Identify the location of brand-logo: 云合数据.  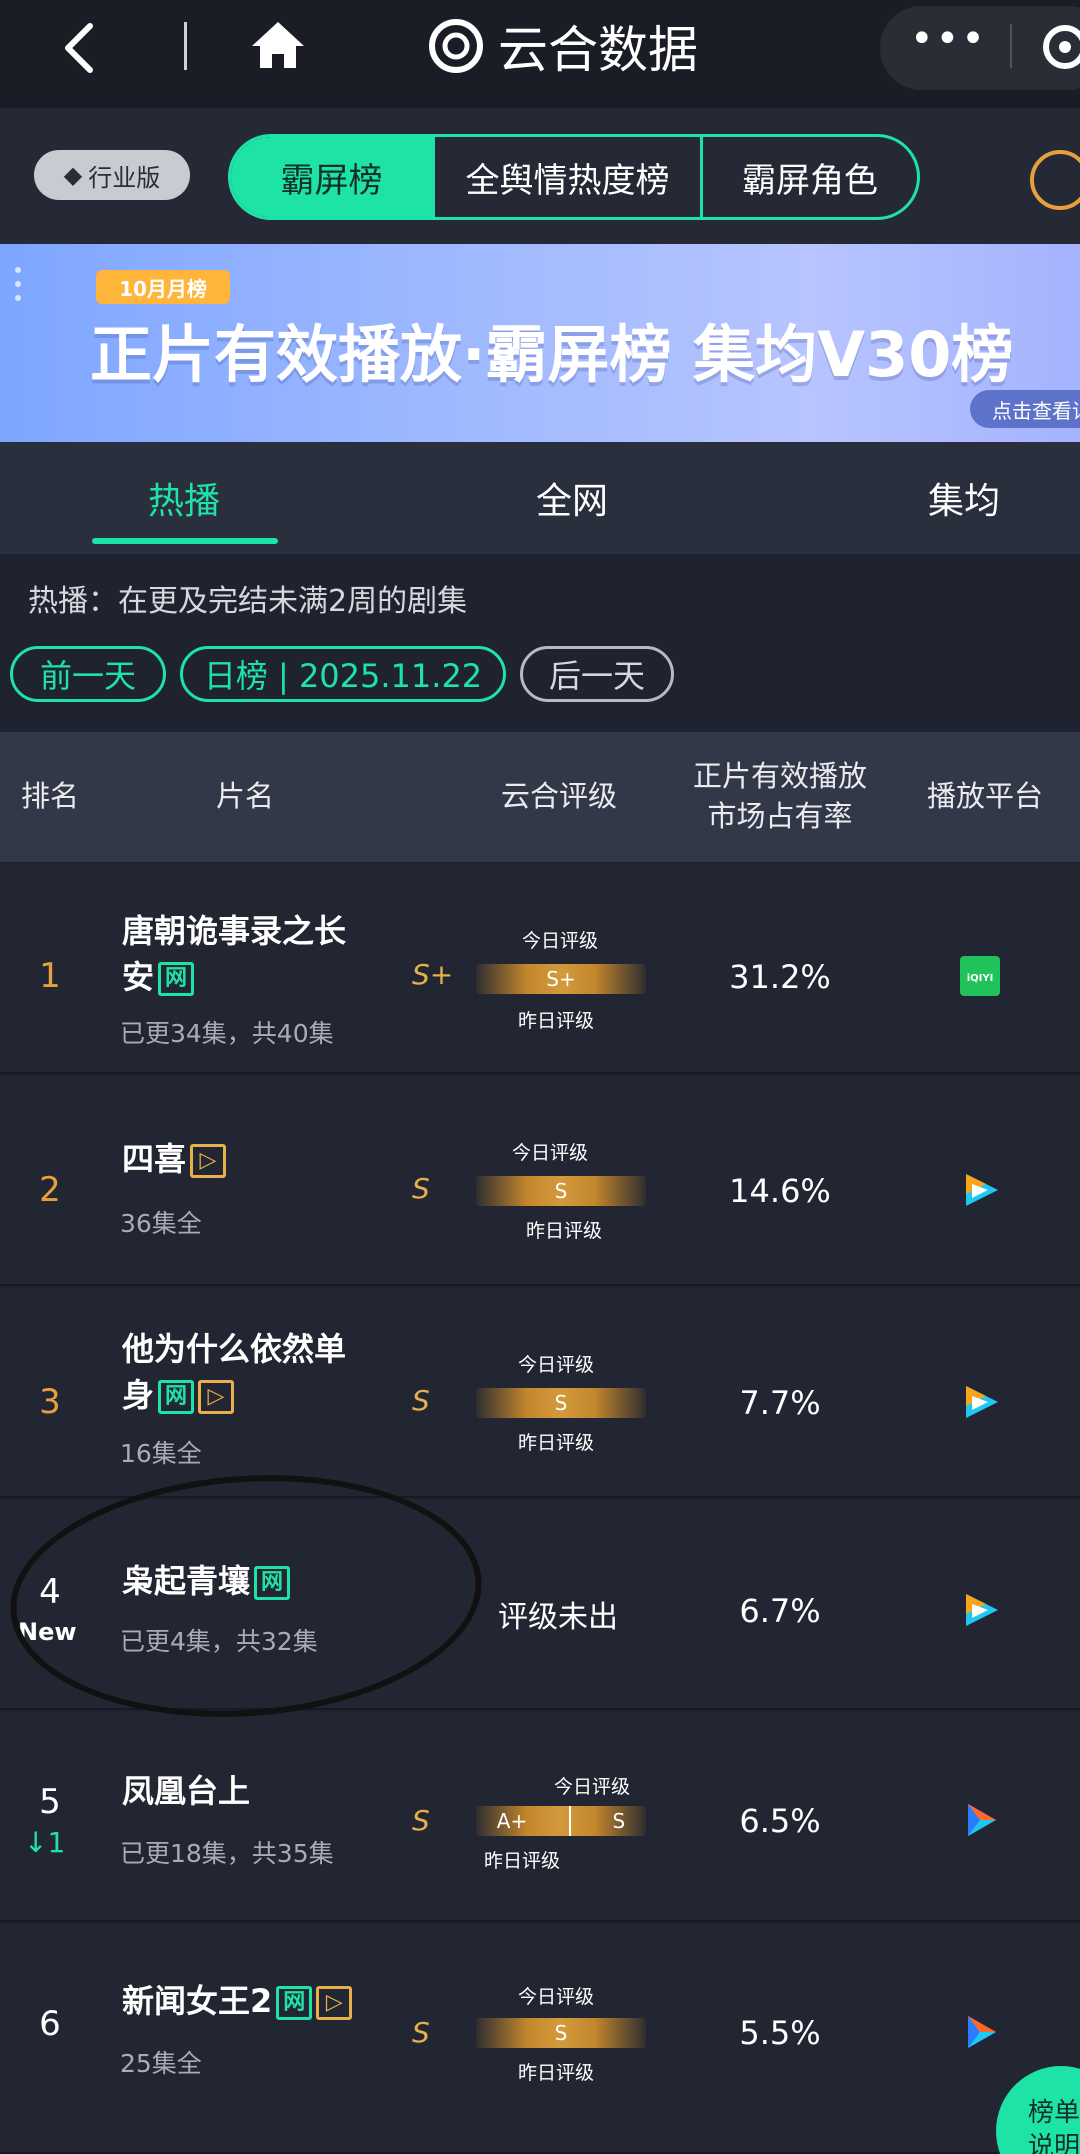
(563, 46).